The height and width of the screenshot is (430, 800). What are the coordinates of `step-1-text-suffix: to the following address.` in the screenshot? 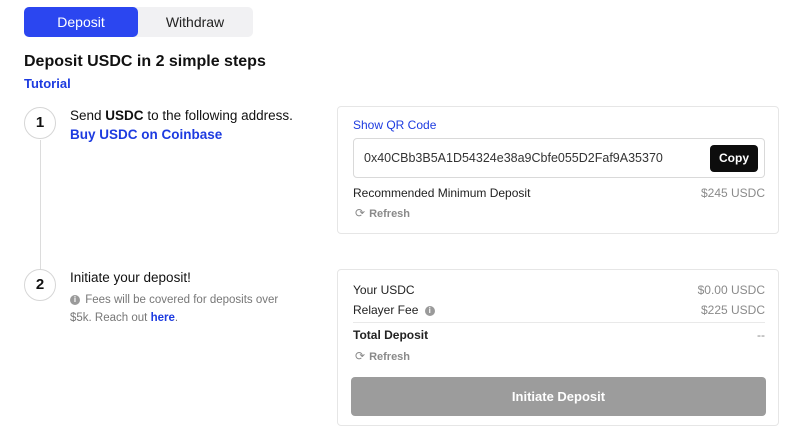 It's located at (220, 115).